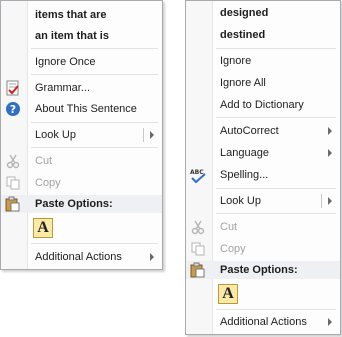 This screenshot has width=342, height=337. Describe the element at coordinates (197, 172) in the screenshot. I see `svg-text: ABC` at that location.